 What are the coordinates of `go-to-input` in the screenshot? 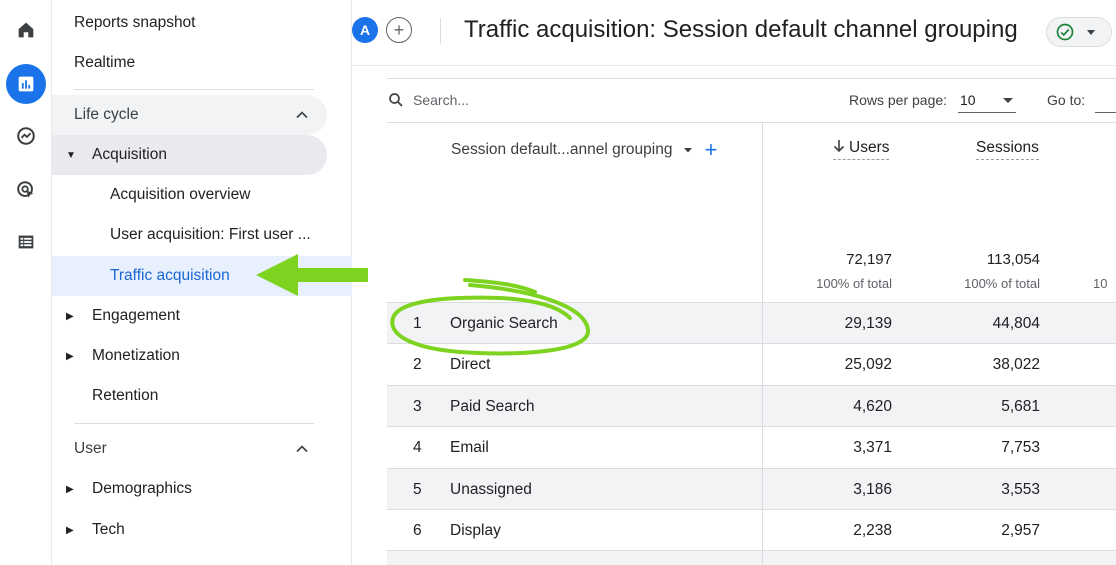 It's located at (1105, 100).